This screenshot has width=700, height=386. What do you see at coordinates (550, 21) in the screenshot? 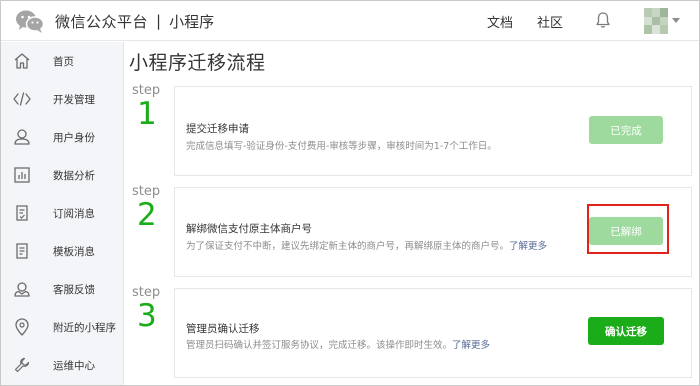
I see `community-link: 社区` at bounding box center [550, 21].